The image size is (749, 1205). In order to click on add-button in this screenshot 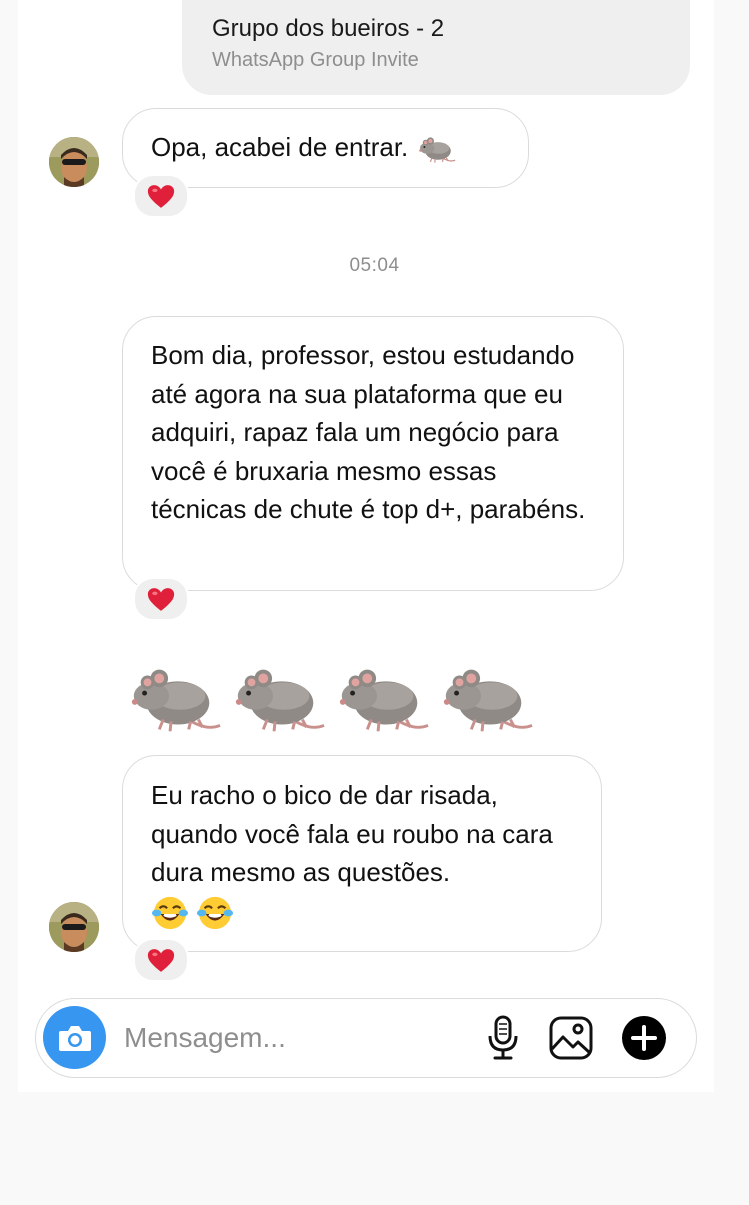, I will do `click(644, 1038)`.